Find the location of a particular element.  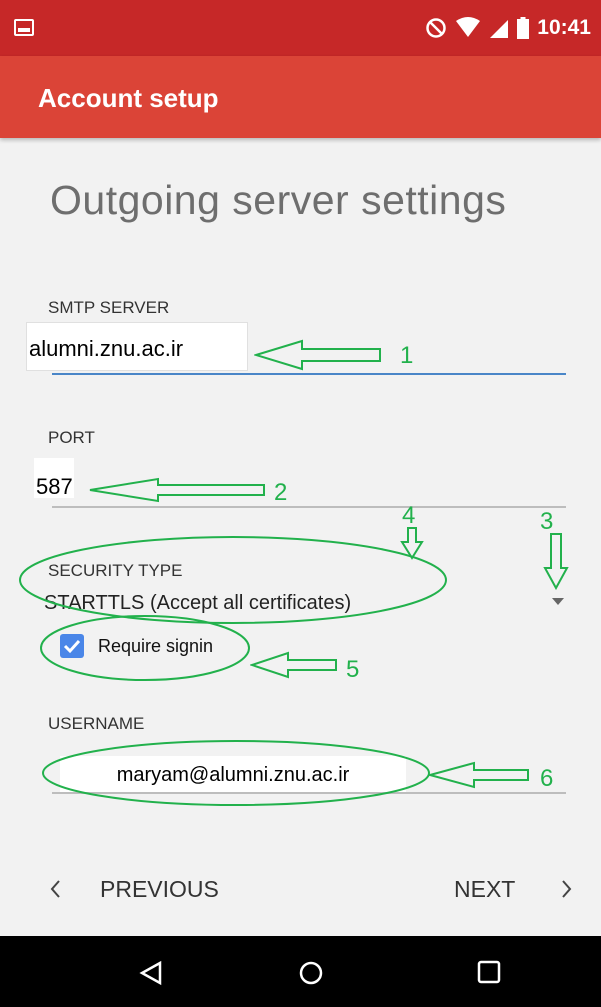

next-button: NEXT is located at coordinates (510, 890).